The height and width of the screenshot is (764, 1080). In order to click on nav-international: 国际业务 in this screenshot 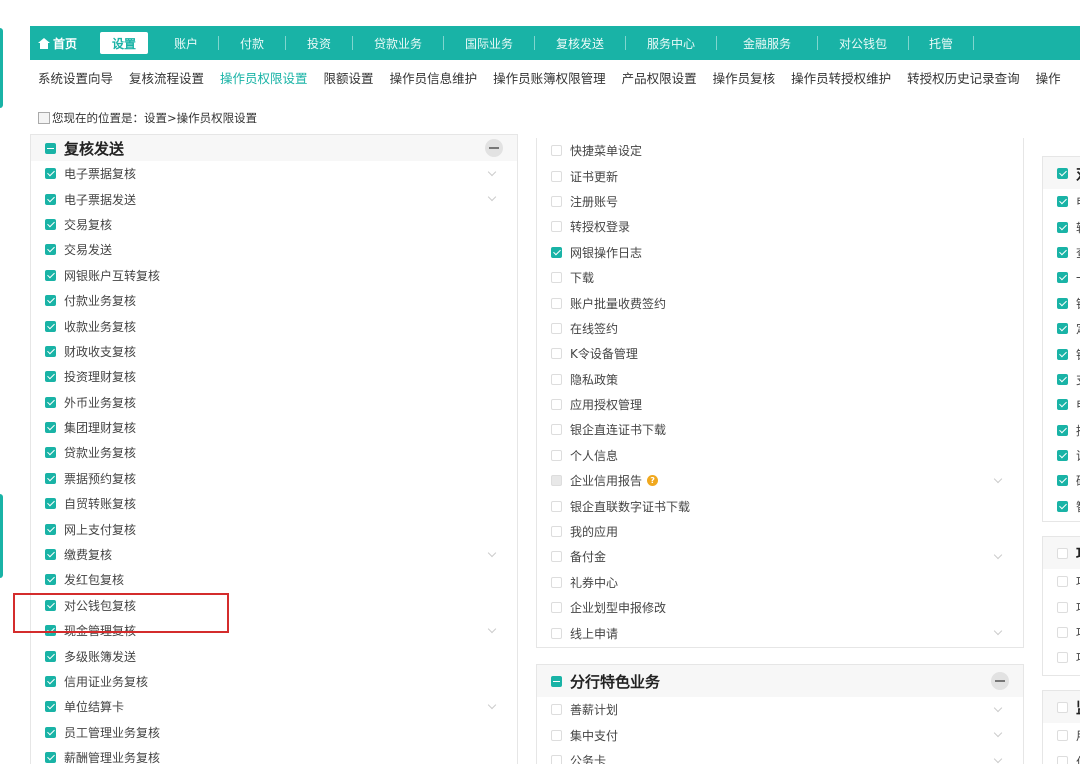, I will do `click(489, 43)`.